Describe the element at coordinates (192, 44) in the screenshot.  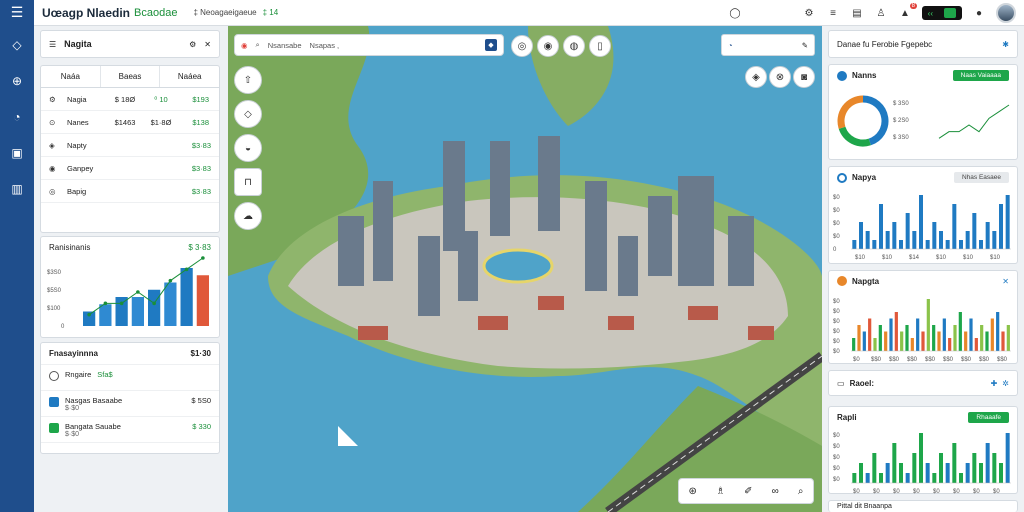
I see `settings-icon: ⚙` at that location.